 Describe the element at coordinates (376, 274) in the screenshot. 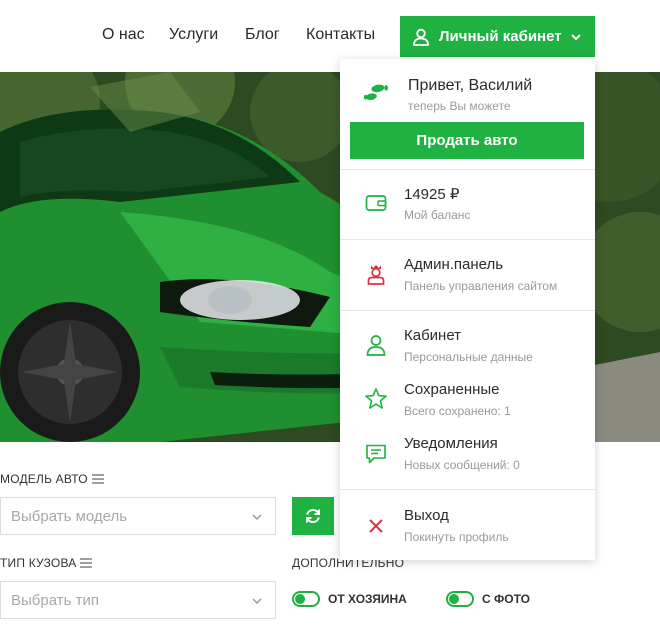

I see `admin-user-icon` at that location.